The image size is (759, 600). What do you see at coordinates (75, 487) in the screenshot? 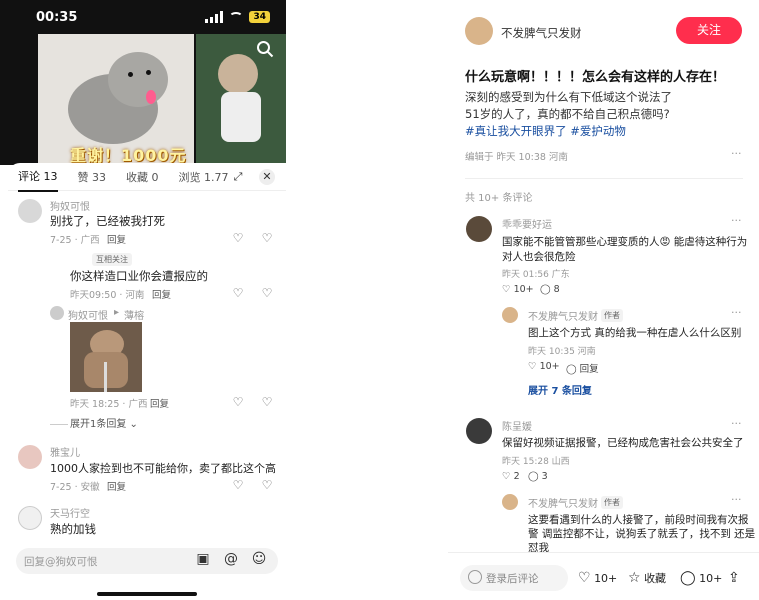
I see `comment-meta: 7-25 · 安徽` at bounding box center [75, 487].